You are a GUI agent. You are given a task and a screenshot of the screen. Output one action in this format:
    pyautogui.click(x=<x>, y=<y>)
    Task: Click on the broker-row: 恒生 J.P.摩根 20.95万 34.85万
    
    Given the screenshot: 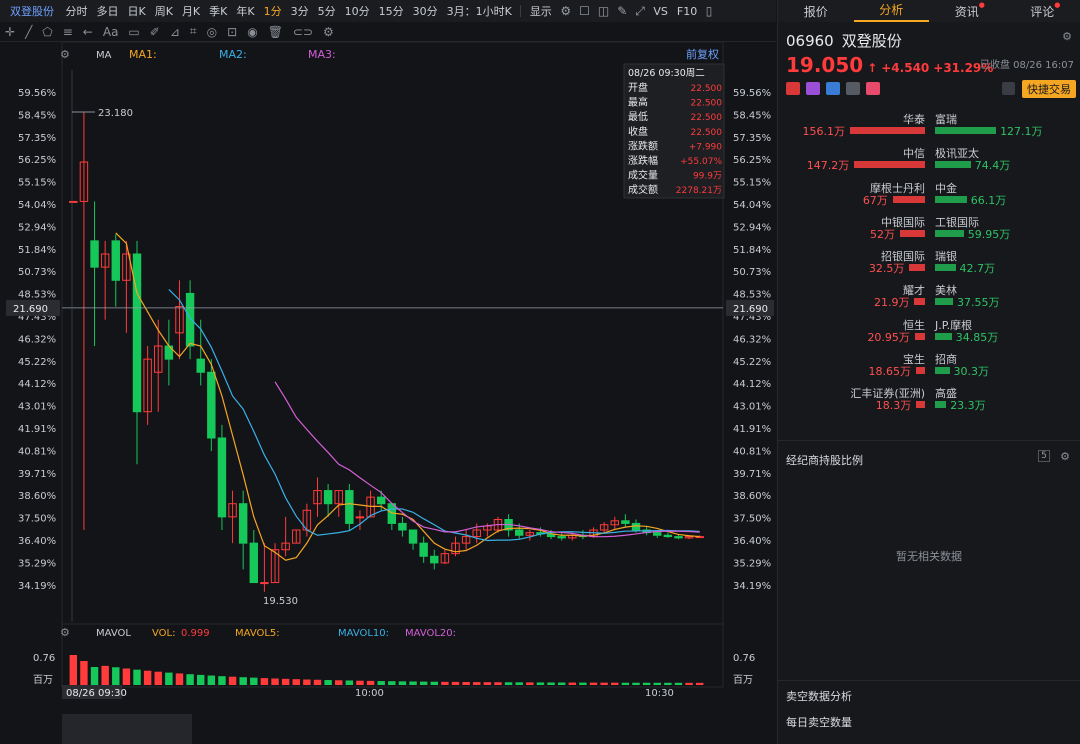 What is the action you would take?
    pyautogui.click(x=929, y=331)
    